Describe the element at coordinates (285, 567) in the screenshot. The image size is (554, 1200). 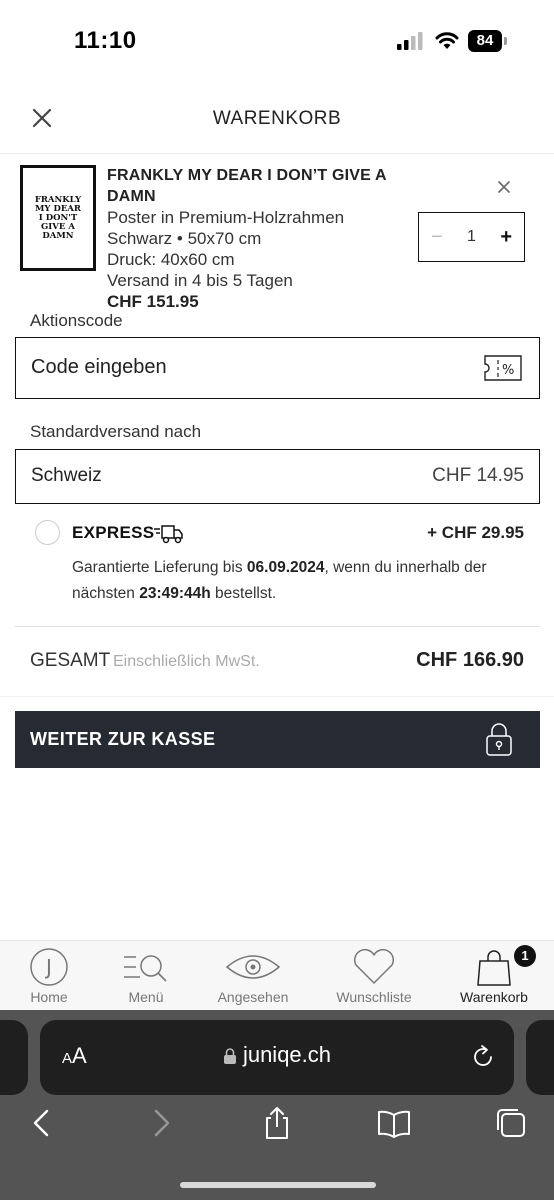
I see `express-date: 06.09.2024` at that location.